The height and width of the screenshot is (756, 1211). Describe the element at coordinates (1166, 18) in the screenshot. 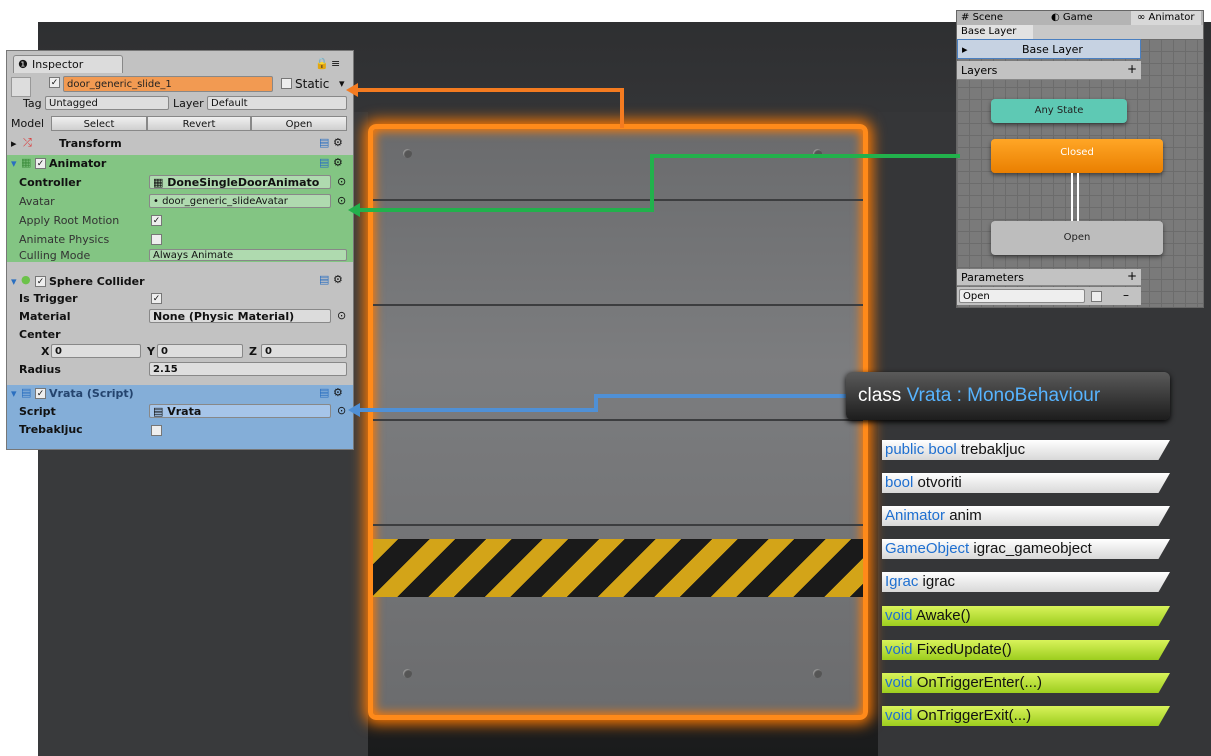

I see `tab-animator: ∞ Animator` at that location.